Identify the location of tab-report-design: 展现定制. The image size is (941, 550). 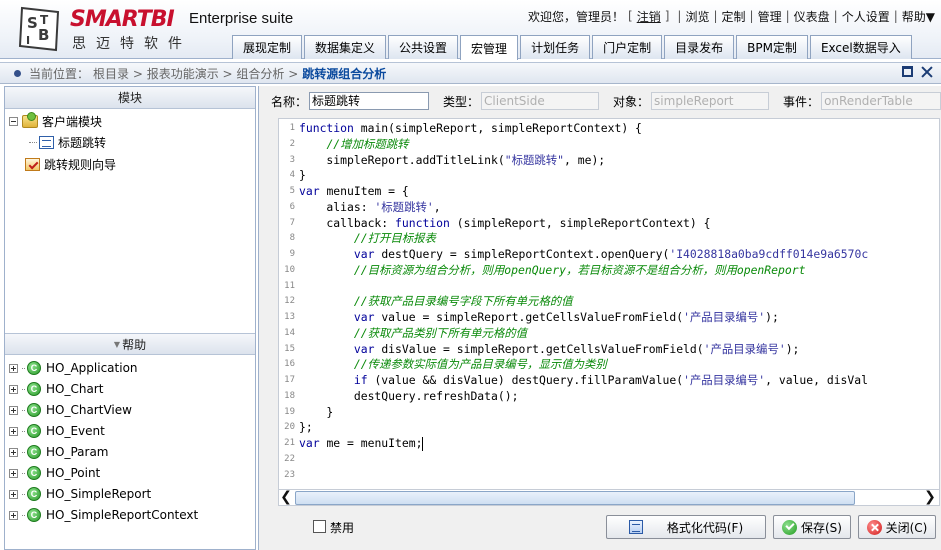
(267, 47).